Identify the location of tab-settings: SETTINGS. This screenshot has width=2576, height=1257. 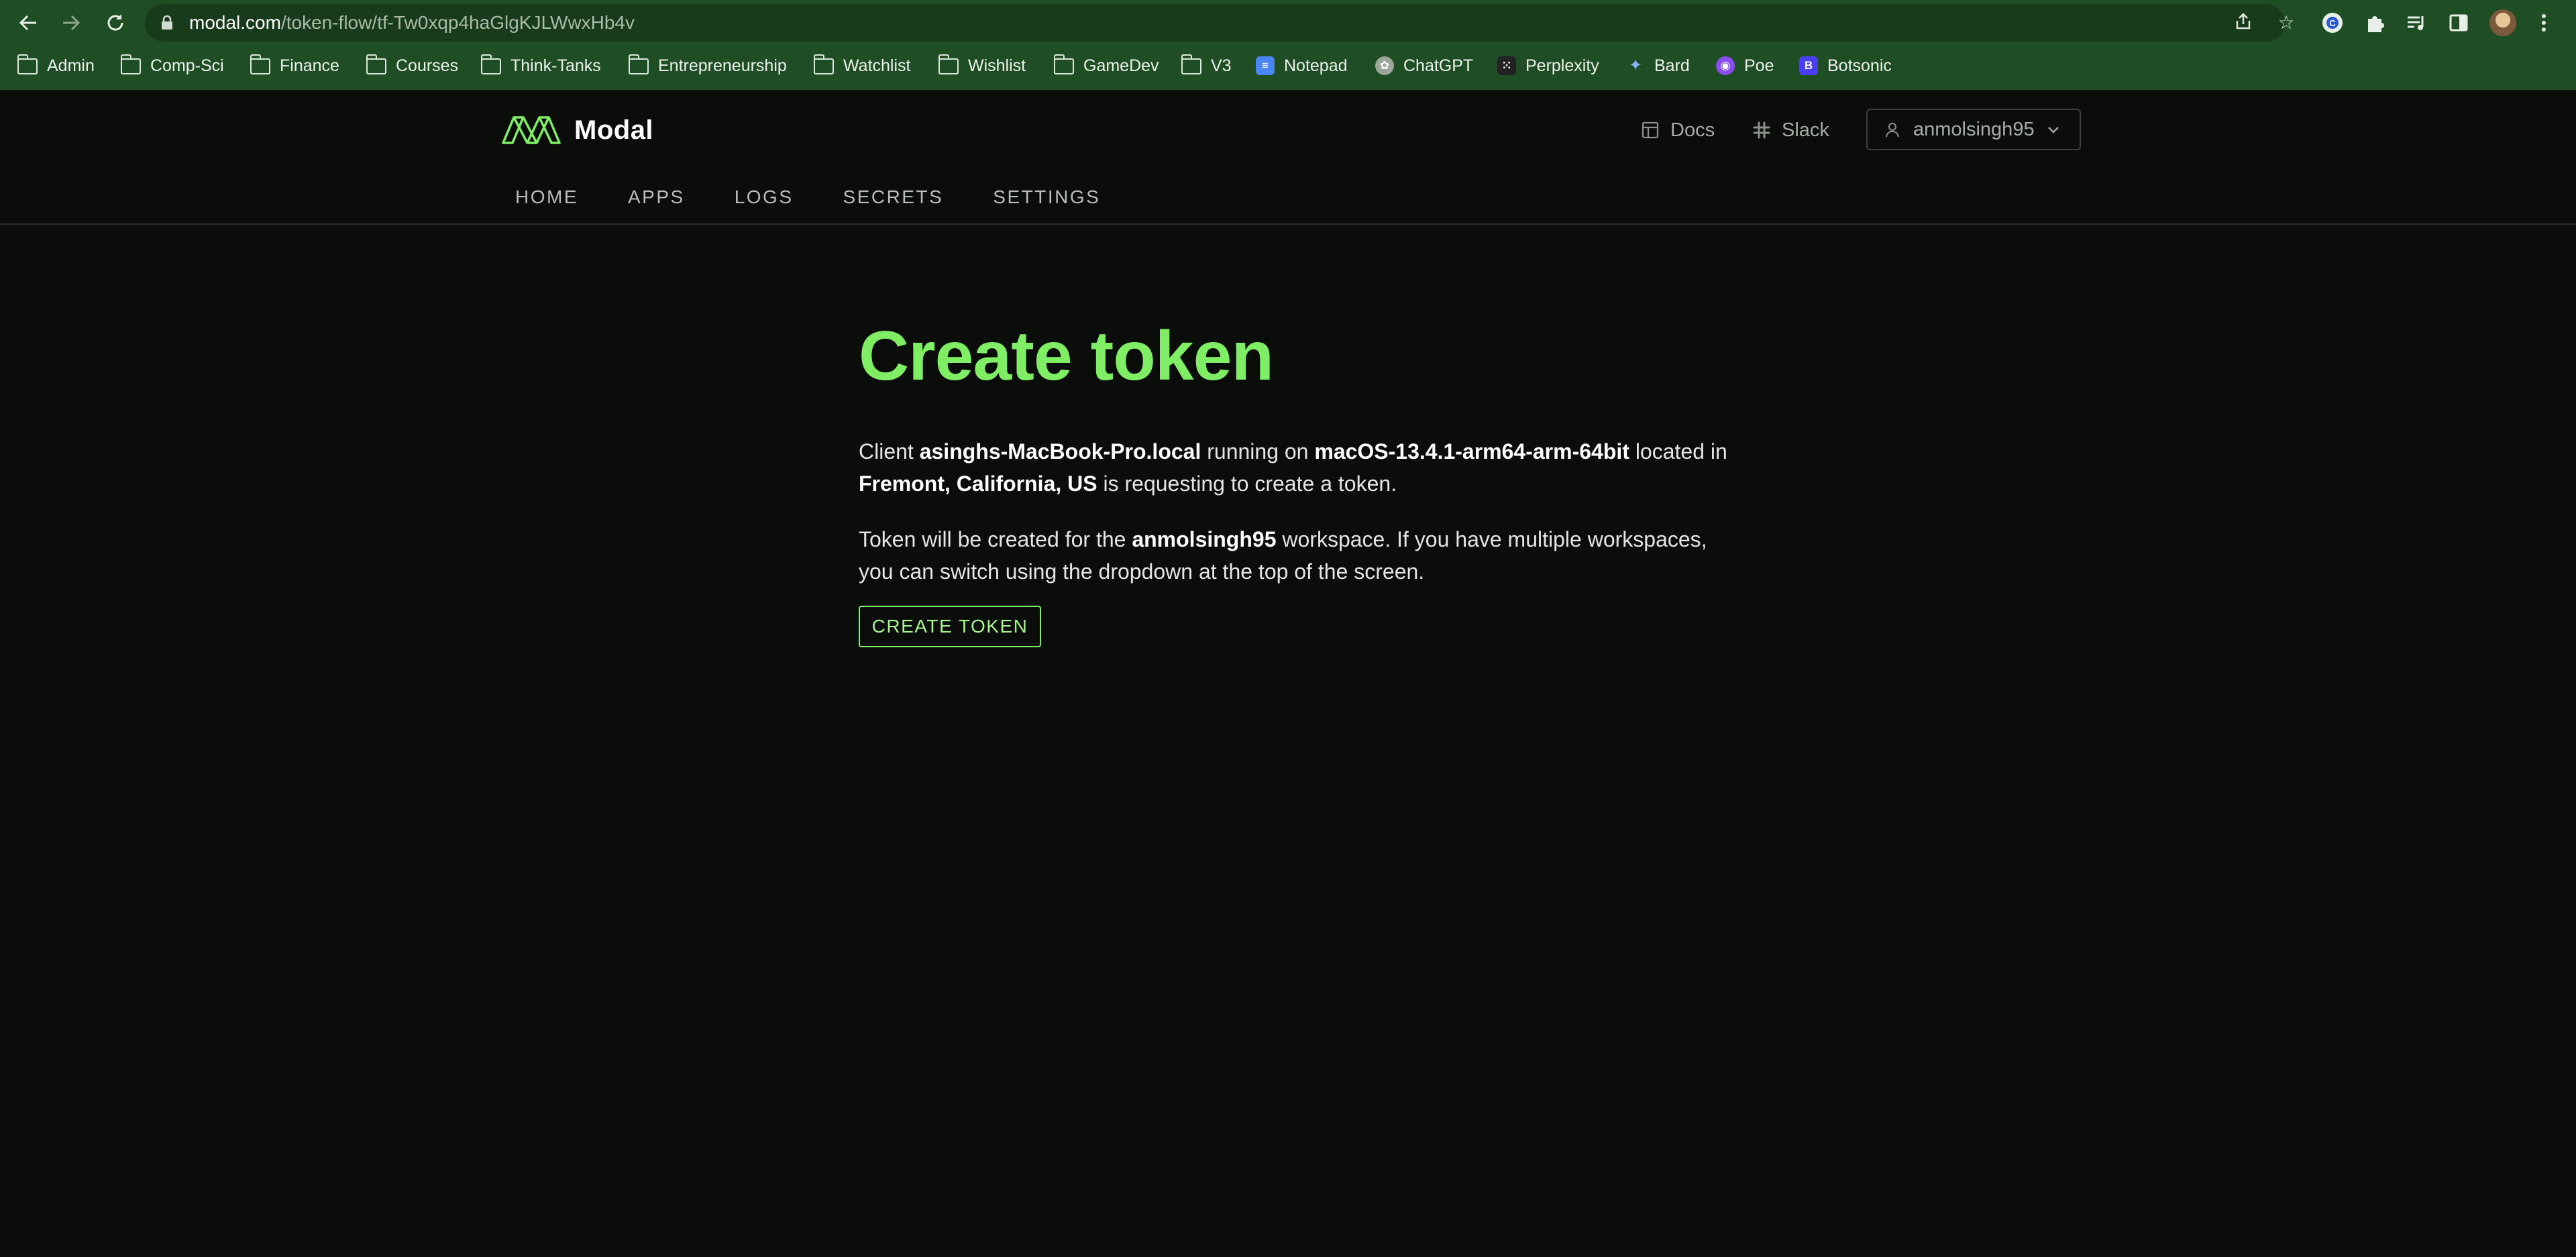
(1046, 197).